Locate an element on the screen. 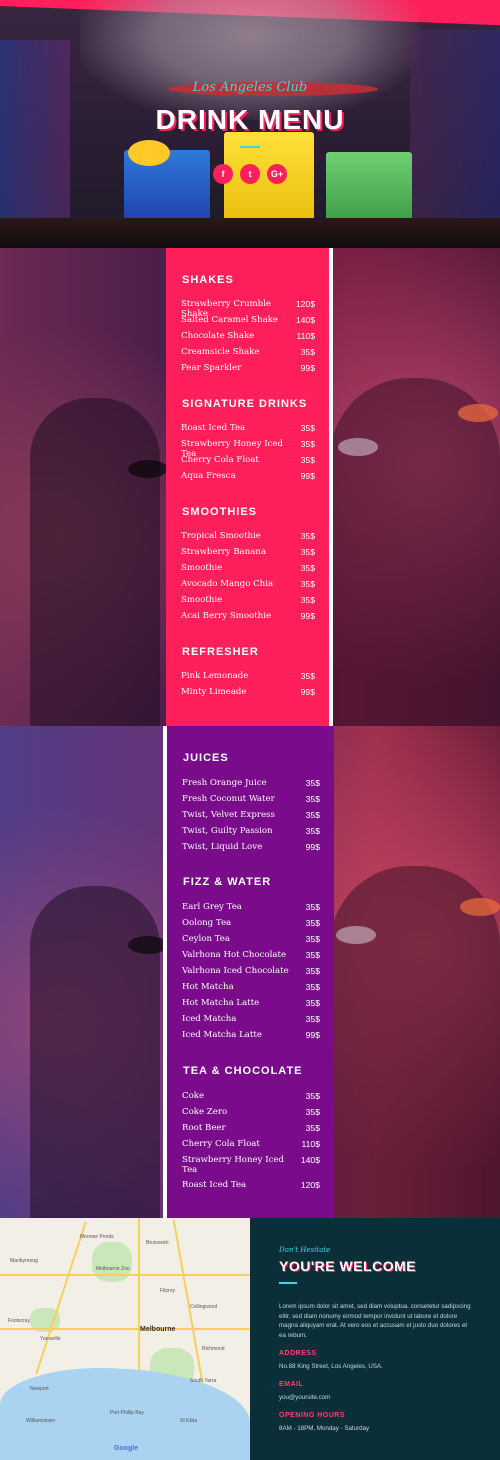 Image resolution: width=500 pixels, height=1460 pixels. map-label: Melbourne Zoo is located at coordinates (113, 1269).